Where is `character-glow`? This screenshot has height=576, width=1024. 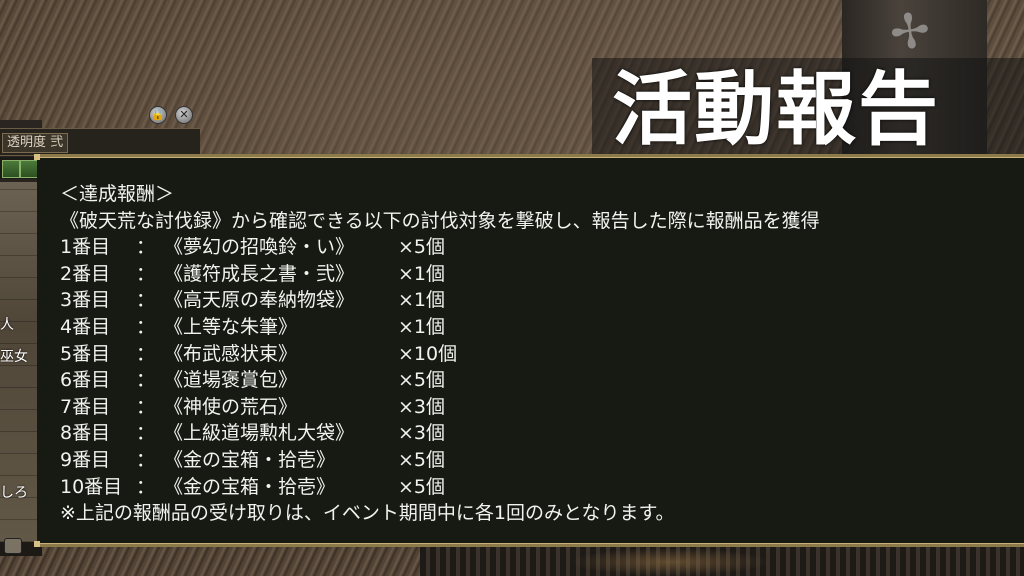
character-glow is located at coordinates (670, 562).